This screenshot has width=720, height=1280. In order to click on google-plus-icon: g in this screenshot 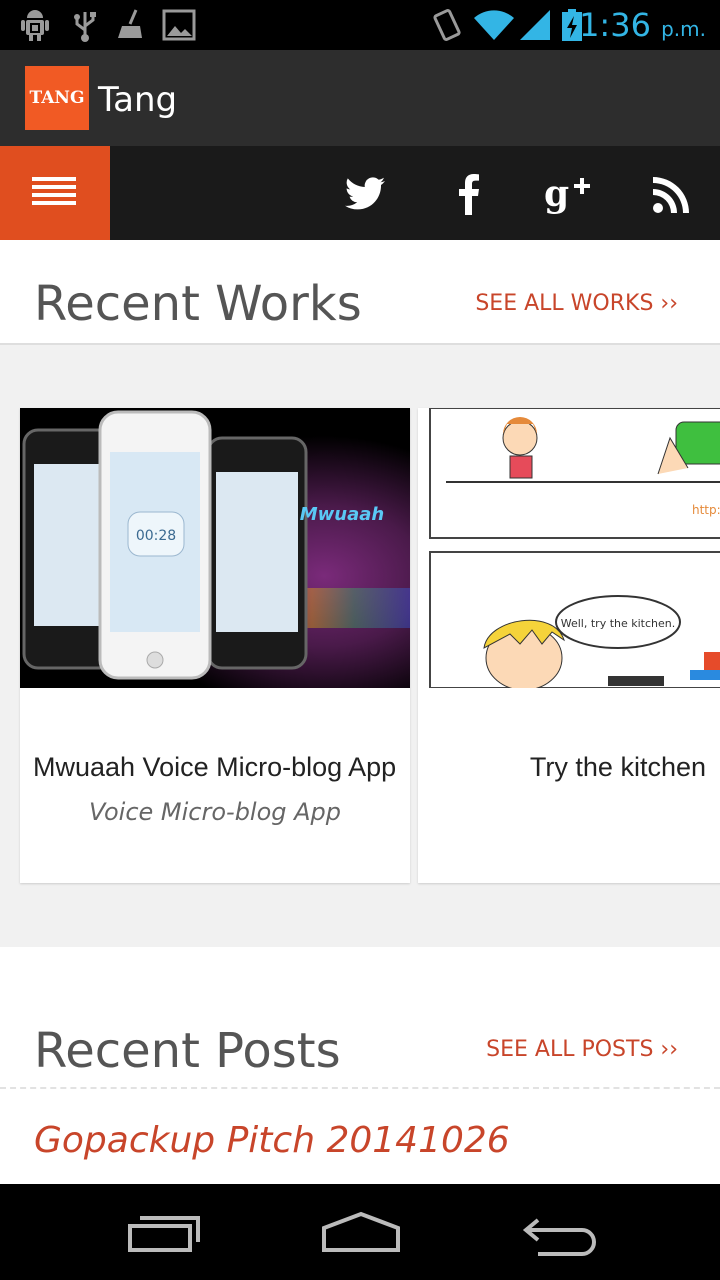, I will do `click(567, 194)`.